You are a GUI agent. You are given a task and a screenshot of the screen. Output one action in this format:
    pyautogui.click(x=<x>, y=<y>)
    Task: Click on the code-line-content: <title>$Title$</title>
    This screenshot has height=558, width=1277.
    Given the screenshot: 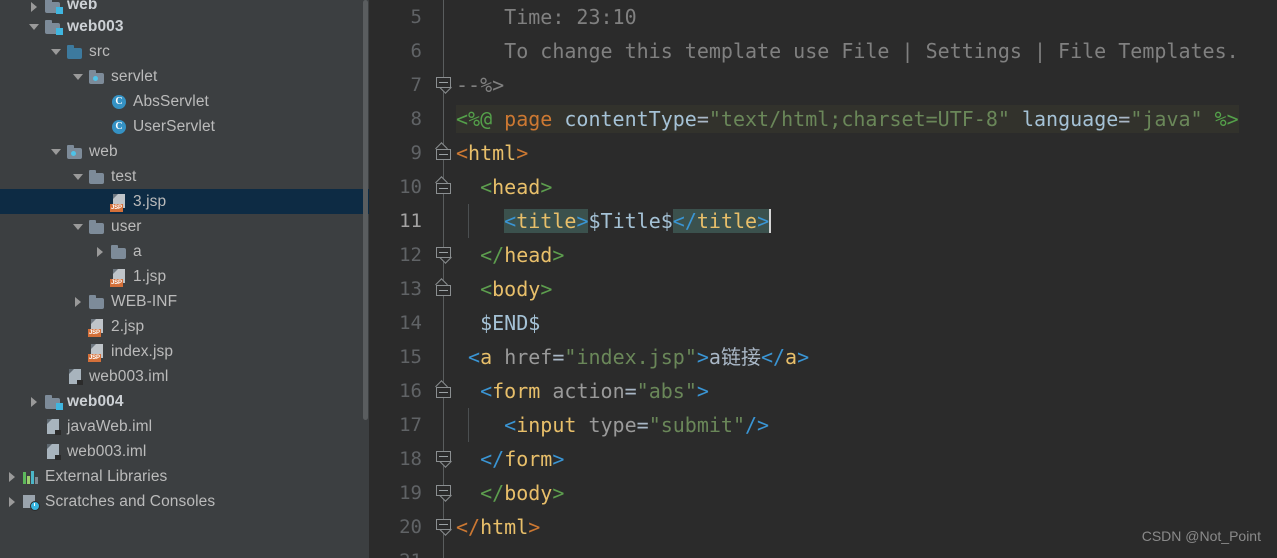 What is the action you would take?
    pyautogui.click(x=866, y=221)
    